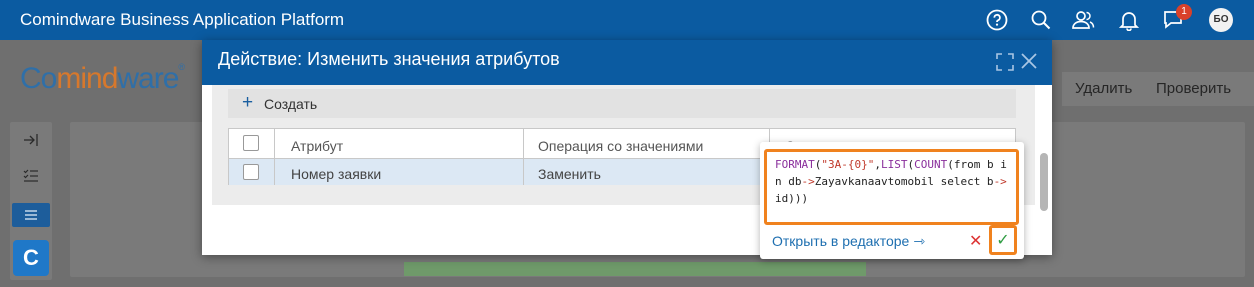 The height and width of the screenshot is (287, 1254). Describe the element at coordinates (1083, 20) in the screenshot. I see `users-icon` at that location.